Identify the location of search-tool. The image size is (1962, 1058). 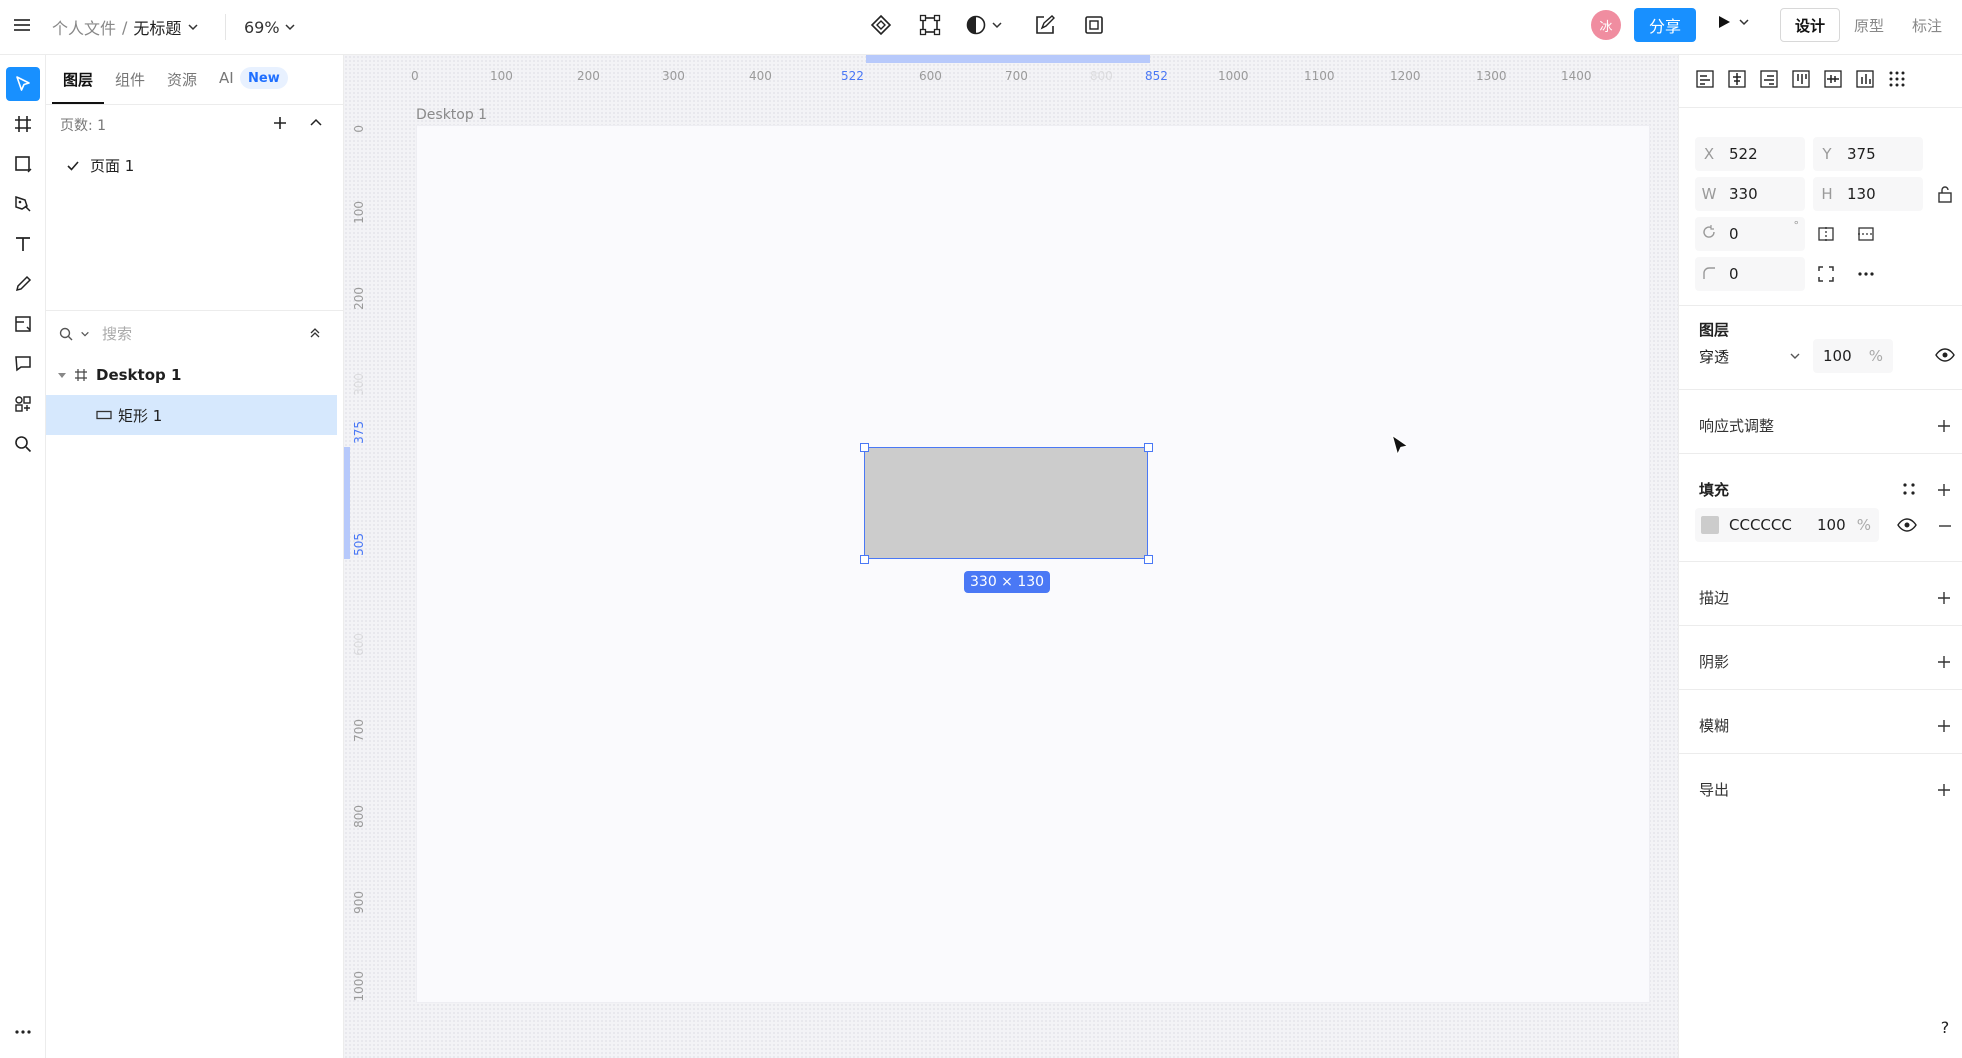
(23, 444).